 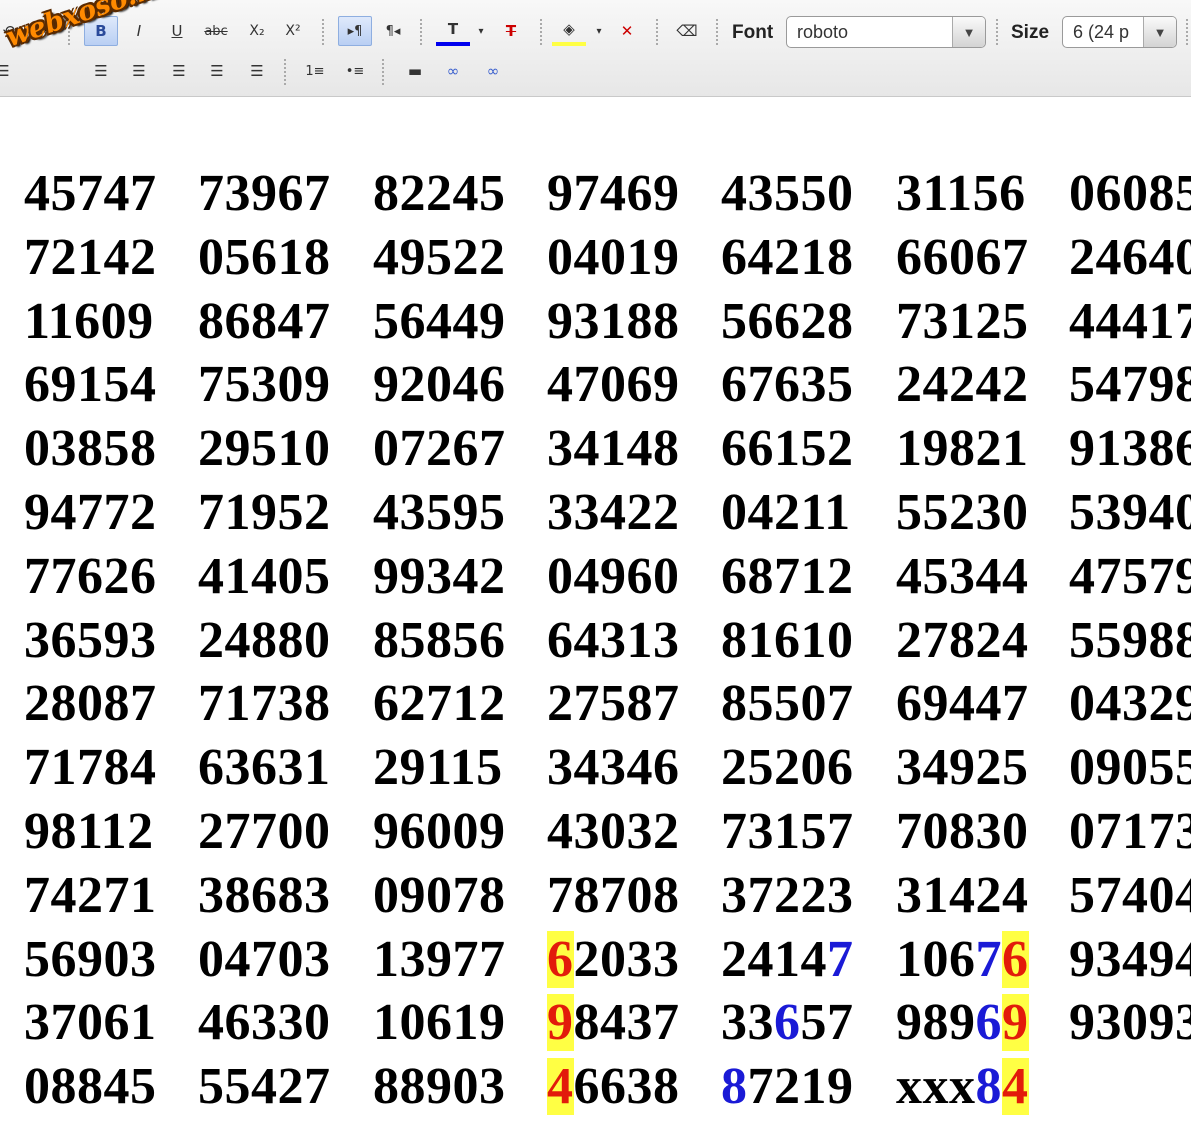 What do you see at coordinates (599, 31) in the screenshot?
I see `background-color-dropdown-icon: ▾` at bounding box center [599, 31].